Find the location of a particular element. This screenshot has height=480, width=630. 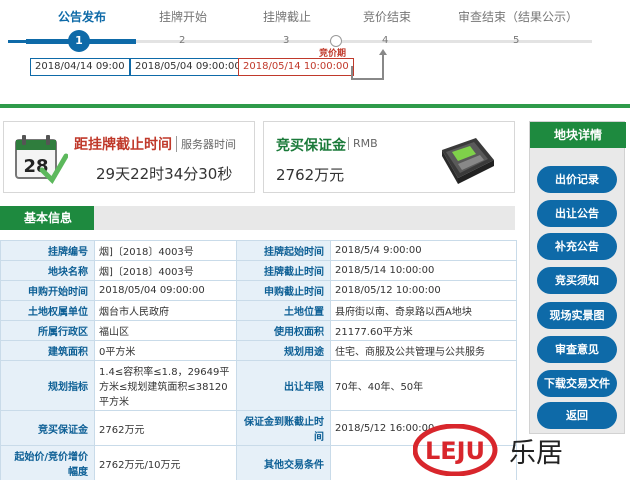

cell-label: 保证金到账截止时间 is located at coordinates (283, 428).